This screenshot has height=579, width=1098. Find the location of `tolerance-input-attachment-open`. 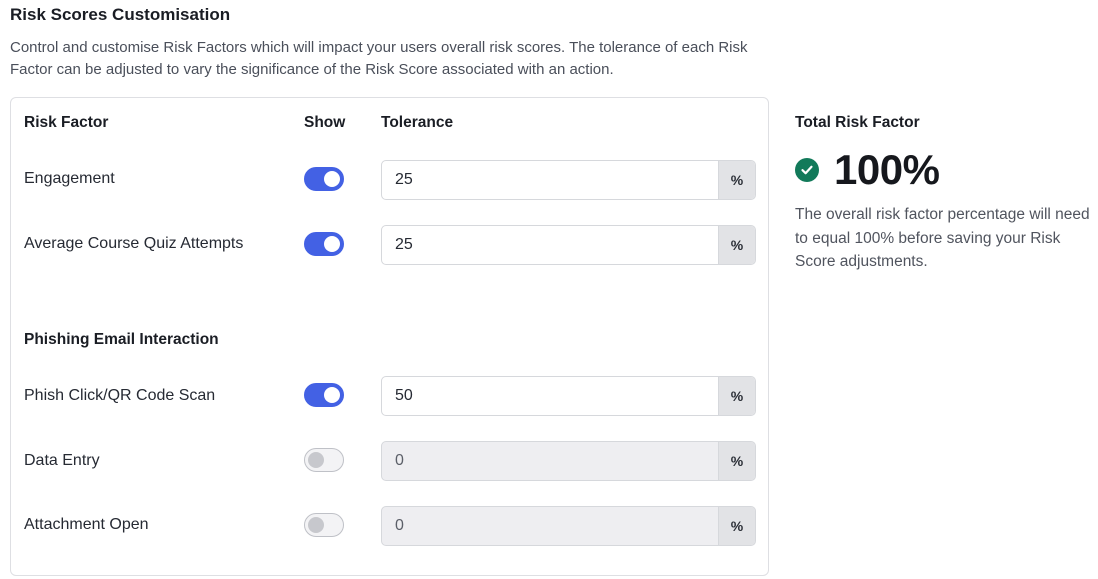

tolerance-input-attachment-open is located at coordinates (550, 526).